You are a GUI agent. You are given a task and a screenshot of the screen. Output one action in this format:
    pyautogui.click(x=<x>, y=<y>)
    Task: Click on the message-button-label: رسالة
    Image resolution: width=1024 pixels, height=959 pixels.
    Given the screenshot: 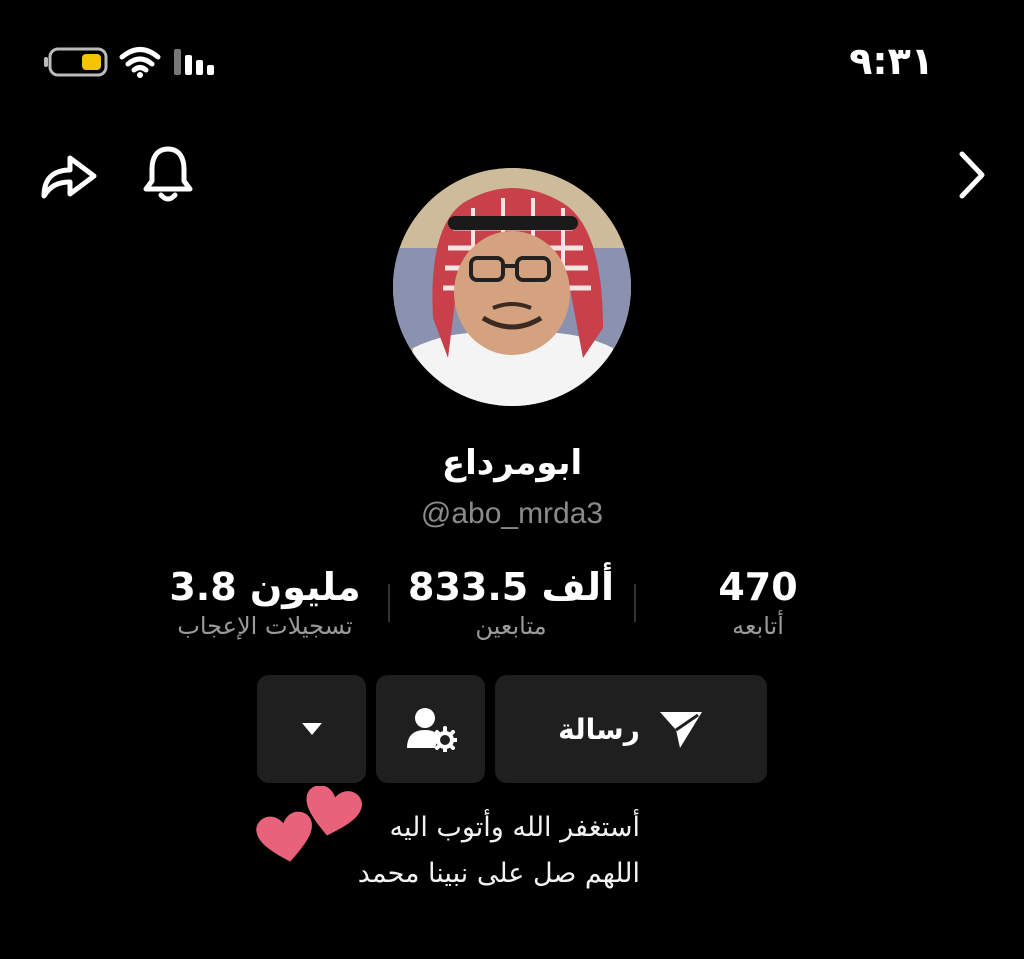 What is the action you would take?
    pyautogui.click(x=599, y=729)
    